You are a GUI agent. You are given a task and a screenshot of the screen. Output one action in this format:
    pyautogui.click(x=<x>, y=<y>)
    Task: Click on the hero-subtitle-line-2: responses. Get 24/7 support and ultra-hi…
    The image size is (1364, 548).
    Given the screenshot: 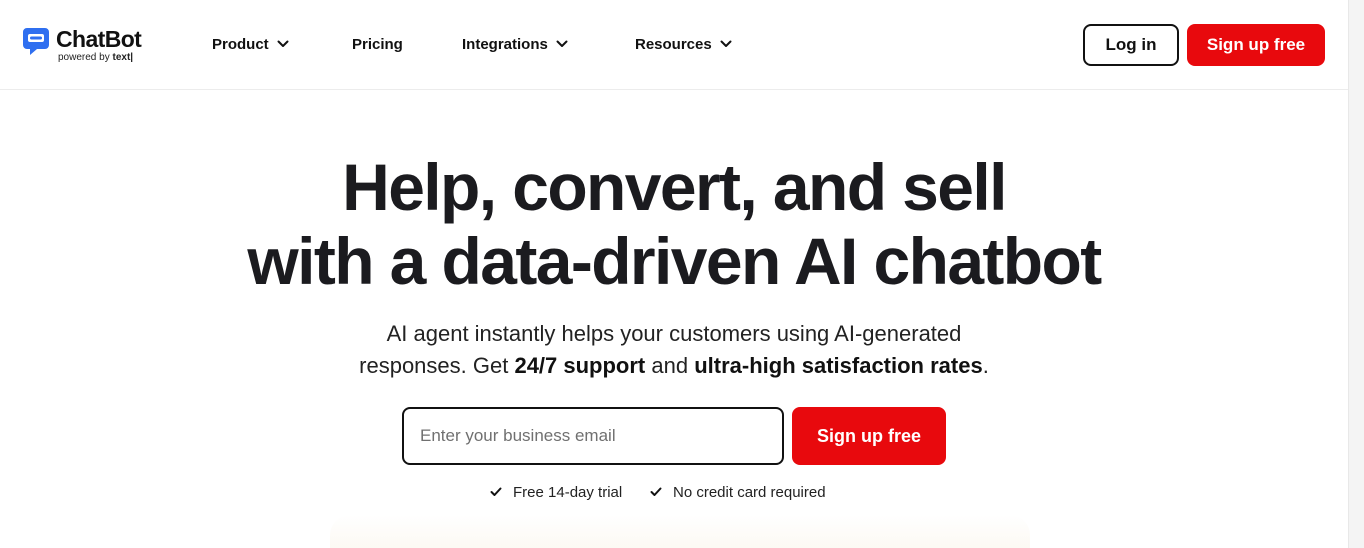 What is the action you would take?
    pyautogui.click(x=674, y=365)
    